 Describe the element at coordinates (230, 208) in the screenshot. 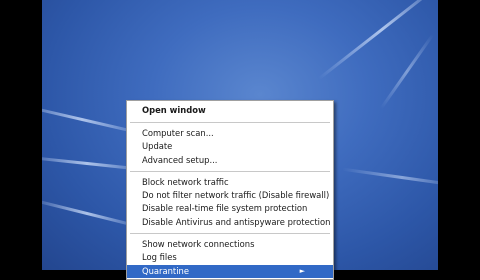

I see `menu-item-disable-realtime-protection: Disable real-time file system protection` at that location.